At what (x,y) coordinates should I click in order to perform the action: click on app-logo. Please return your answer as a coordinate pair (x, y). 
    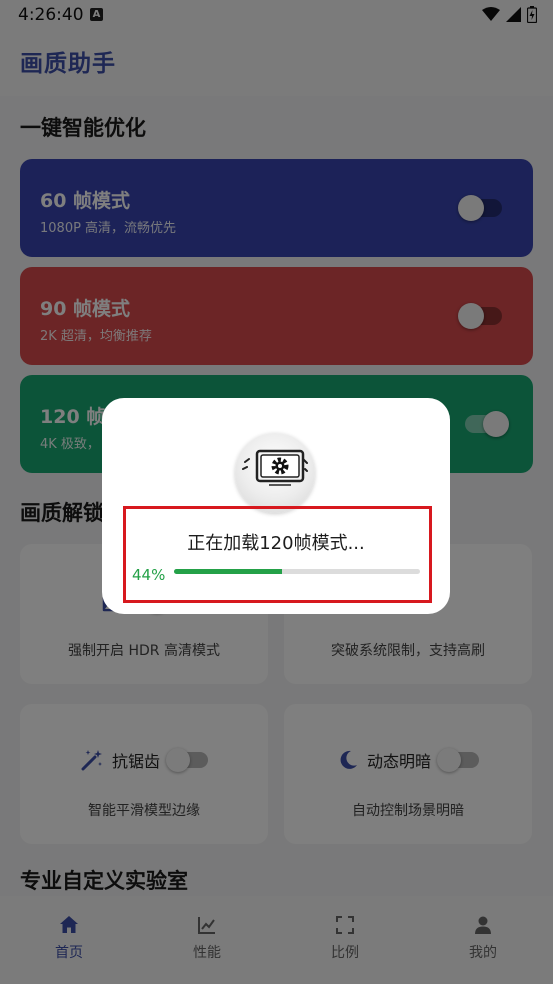
    Looking at the image, I should click on (275, 473).